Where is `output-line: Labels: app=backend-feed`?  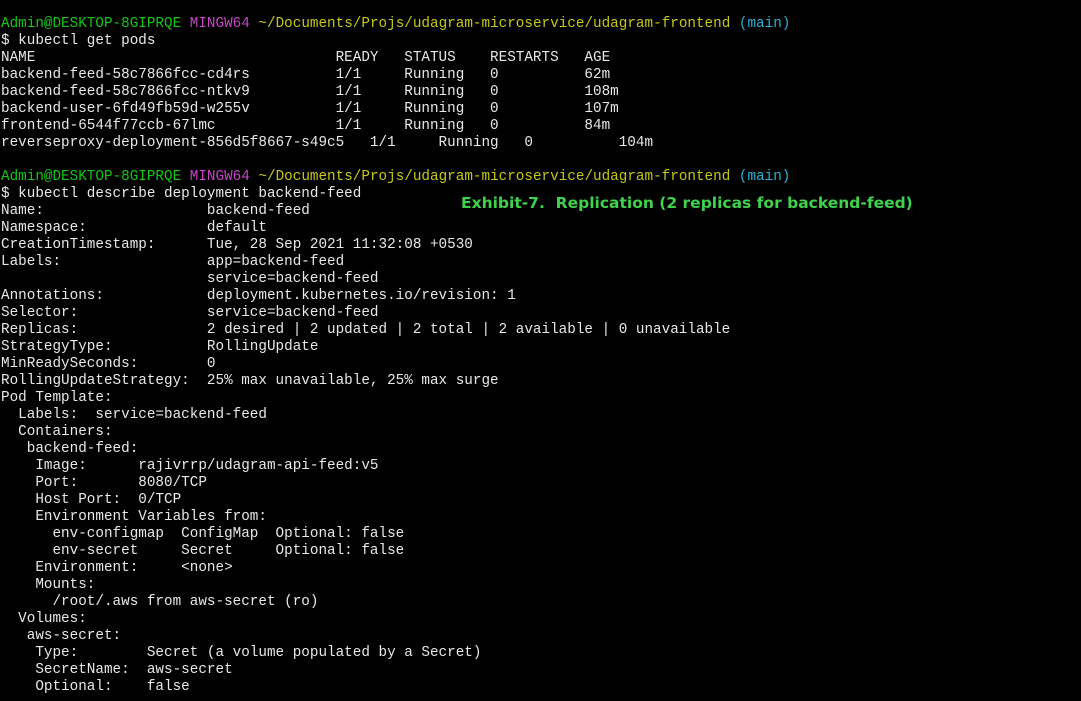
output-line: Labels: app=backend-feed is located at coordinates (173, 262).